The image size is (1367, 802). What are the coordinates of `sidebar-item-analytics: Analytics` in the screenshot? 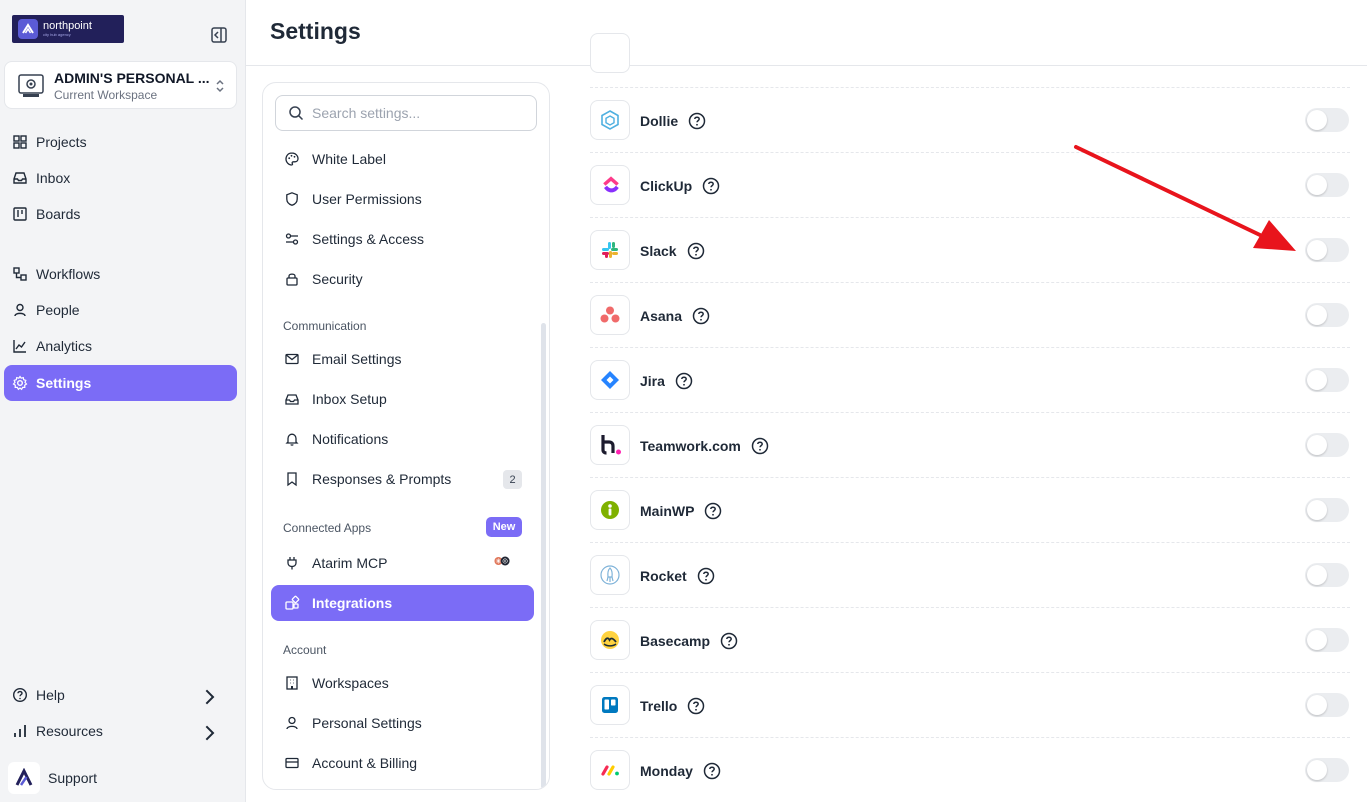 It's located at (120, 346).